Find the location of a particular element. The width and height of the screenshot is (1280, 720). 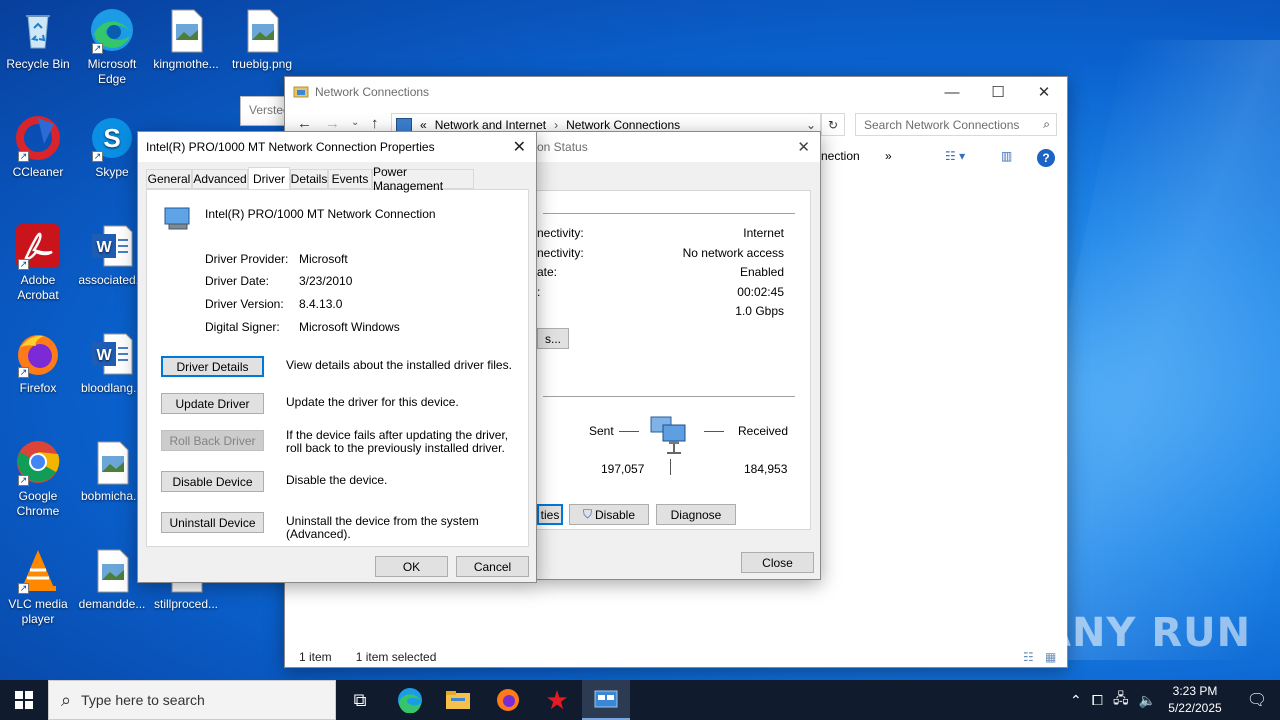

search-placeholder: Search Network Connections is located at coordinates (942, 124).